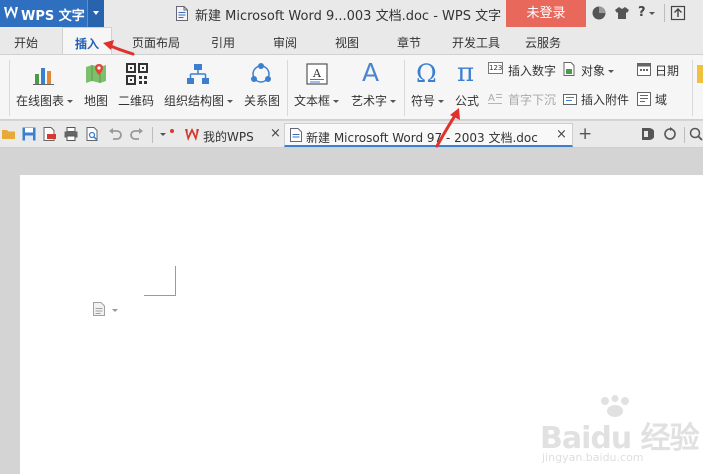 The height and width of the screenshot is (474, 703). What do you see at coordinates (285, 42) in the screenshot?
I see `tab-review: 审阅` at bounding box center [285, 42].